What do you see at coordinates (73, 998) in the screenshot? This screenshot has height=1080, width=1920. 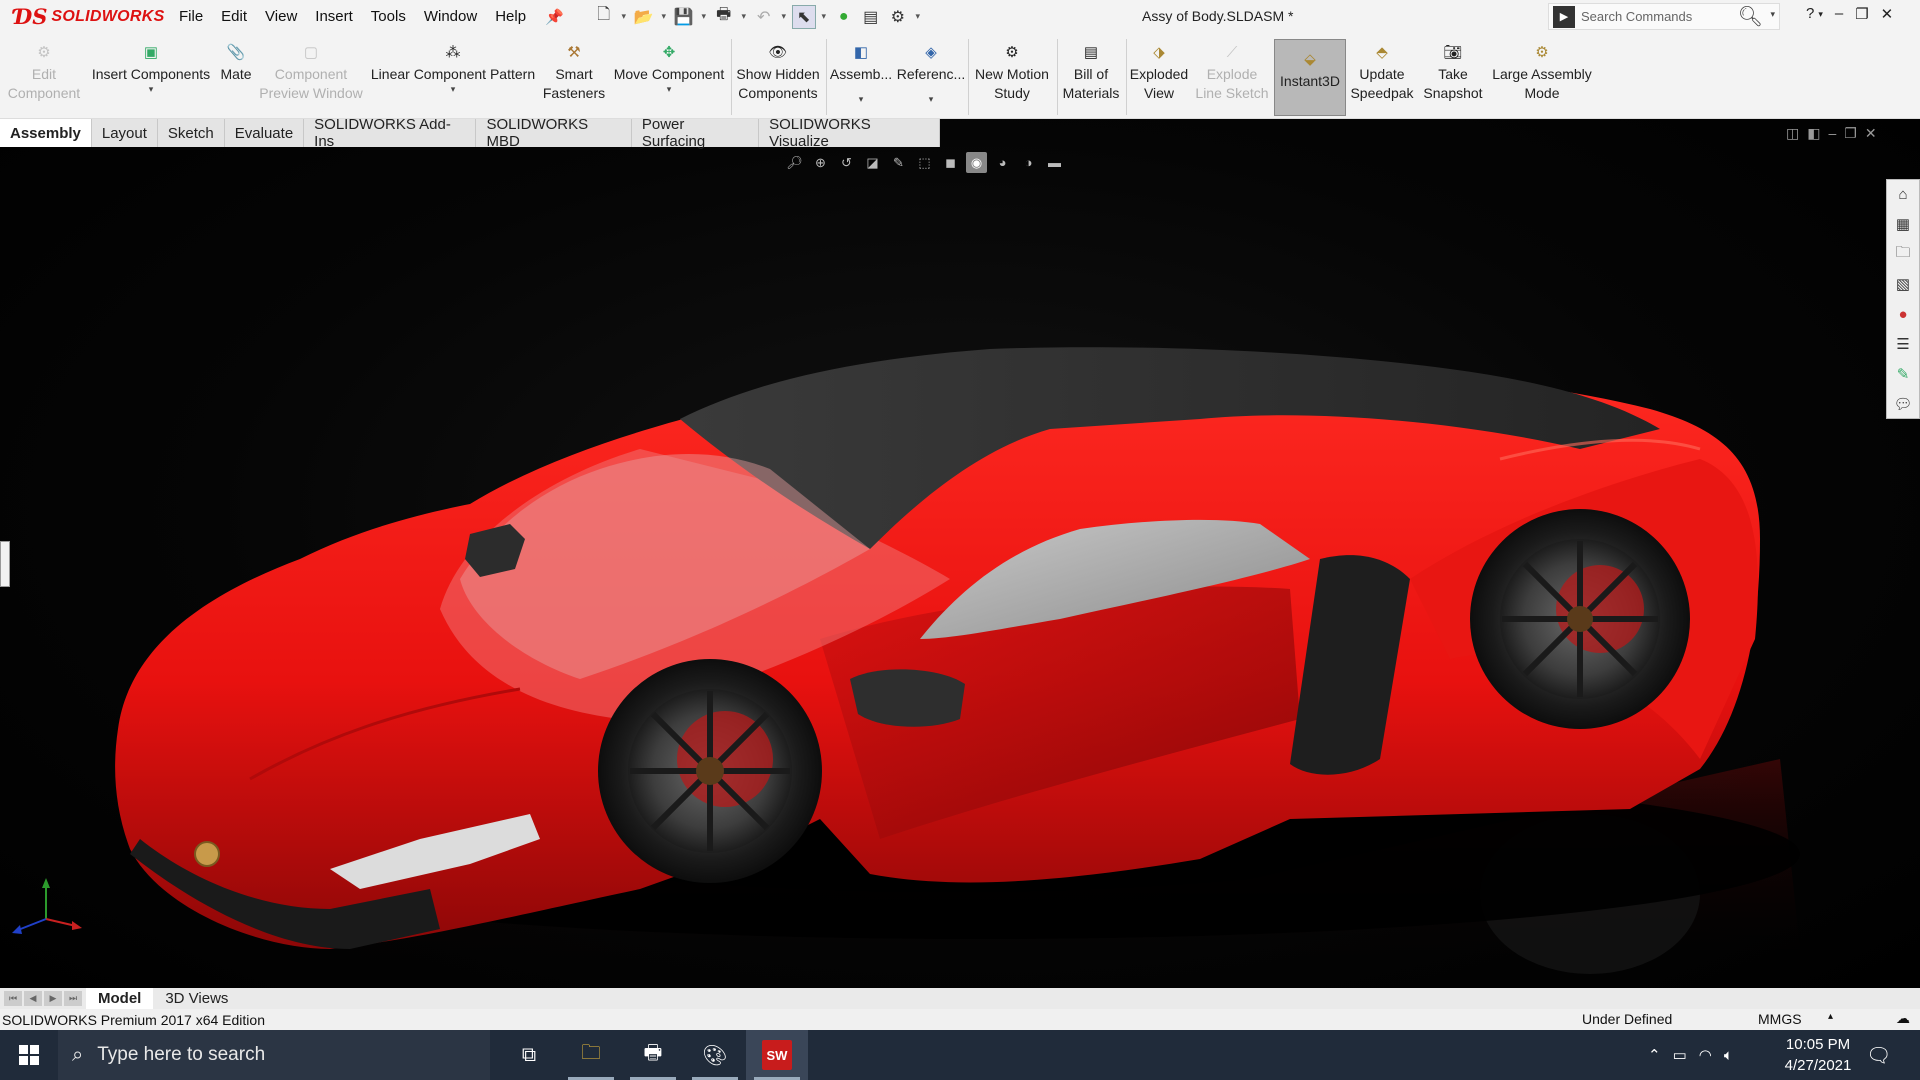 I see `last-tab-icon: ⏭` at bounding box center [73, 998].